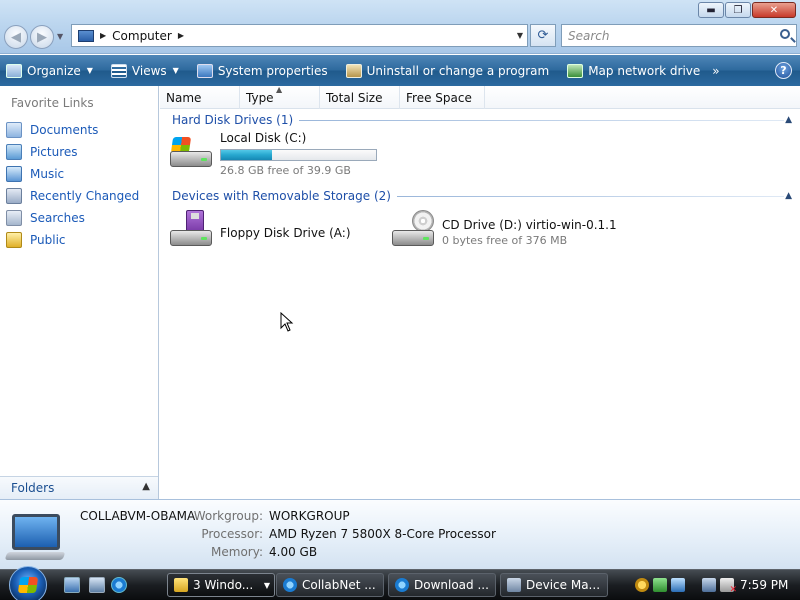  I want to click on drive-name: CD Drive (D:) virtio-win-0.1.1, so click(529, 225).